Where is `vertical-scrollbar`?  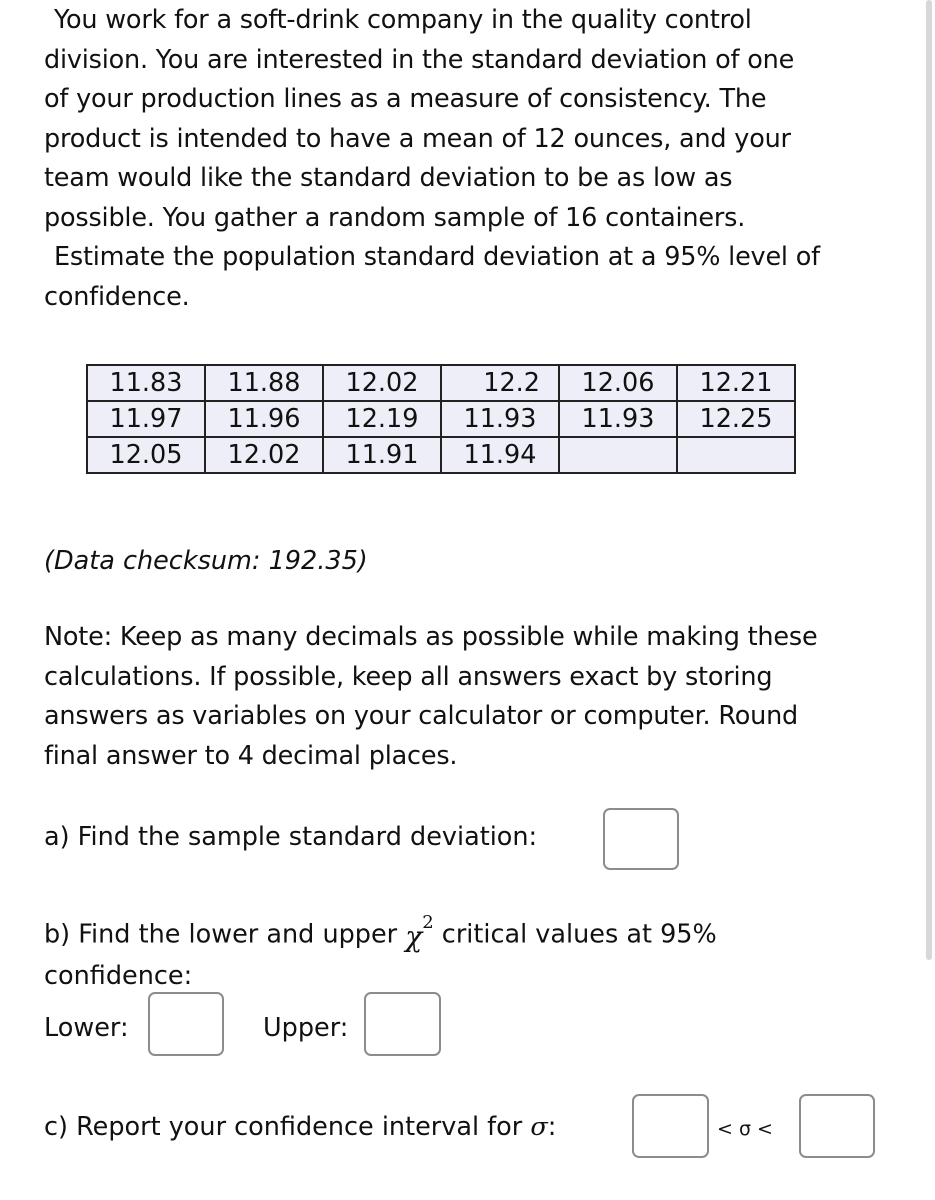 vertical-scrollbar is located at coordinates (929, 480).